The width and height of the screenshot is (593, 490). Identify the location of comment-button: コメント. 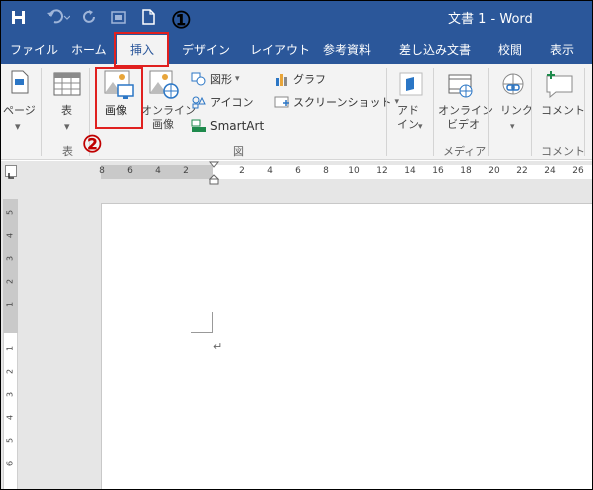
(563, 111).